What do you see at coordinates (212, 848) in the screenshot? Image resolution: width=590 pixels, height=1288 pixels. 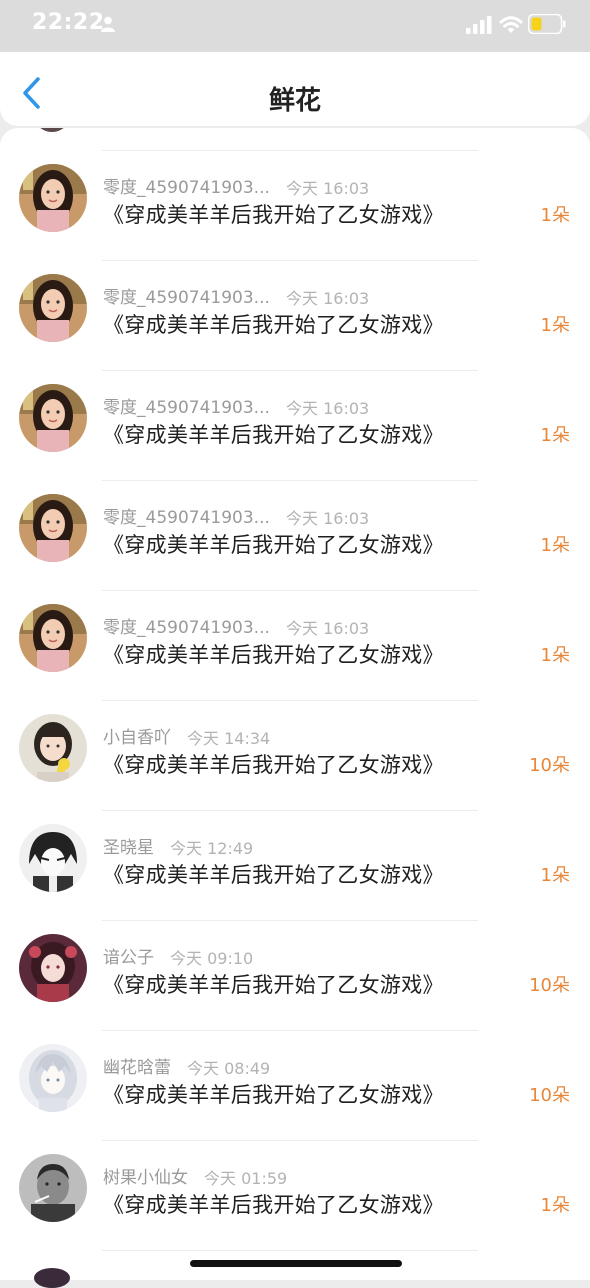 I see `time-label: 今天 12:49` at bounding box center [212, 848].